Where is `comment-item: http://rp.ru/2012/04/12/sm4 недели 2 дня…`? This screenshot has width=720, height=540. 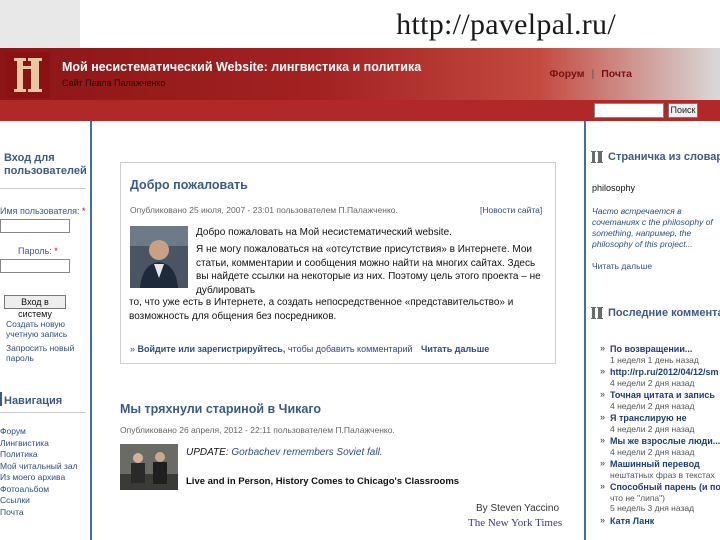
comment-item: http://rp.ru/2012/04/12/sm4 недели 2 дня… is located at coordinates (660, 377).